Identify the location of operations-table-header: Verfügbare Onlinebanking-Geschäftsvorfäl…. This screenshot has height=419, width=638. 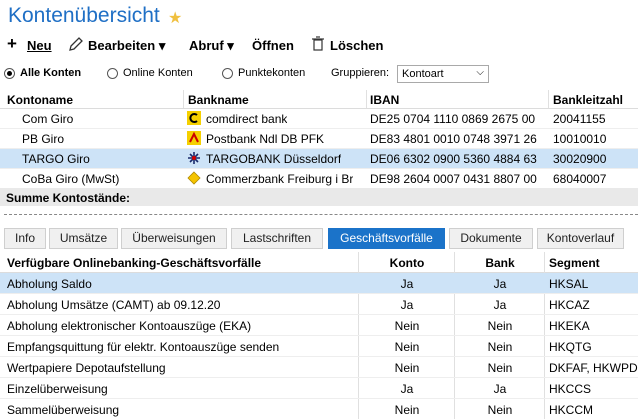
(319, 262).